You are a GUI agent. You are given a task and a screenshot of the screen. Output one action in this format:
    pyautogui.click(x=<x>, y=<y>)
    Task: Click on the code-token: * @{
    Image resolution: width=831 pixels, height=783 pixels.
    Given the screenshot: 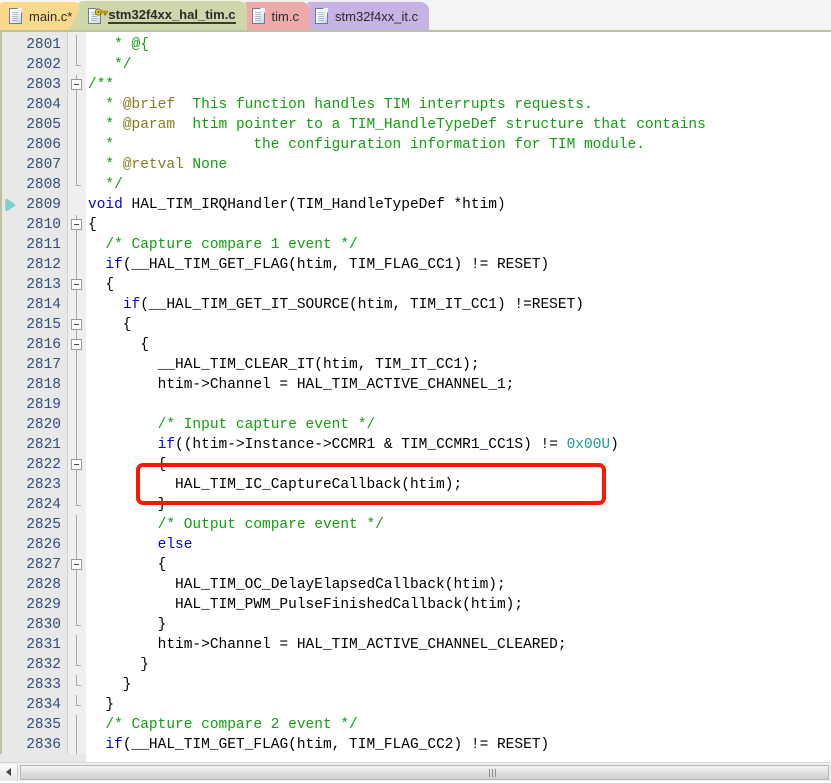 What is the action you would take?
    pyautogui.click(x=118, y=45)
    